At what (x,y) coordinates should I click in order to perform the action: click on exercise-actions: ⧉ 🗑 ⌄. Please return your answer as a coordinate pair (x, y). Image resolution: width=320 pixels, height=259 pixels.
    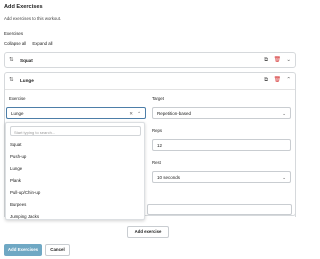
    Looking at the image, I should click on (275, 60).